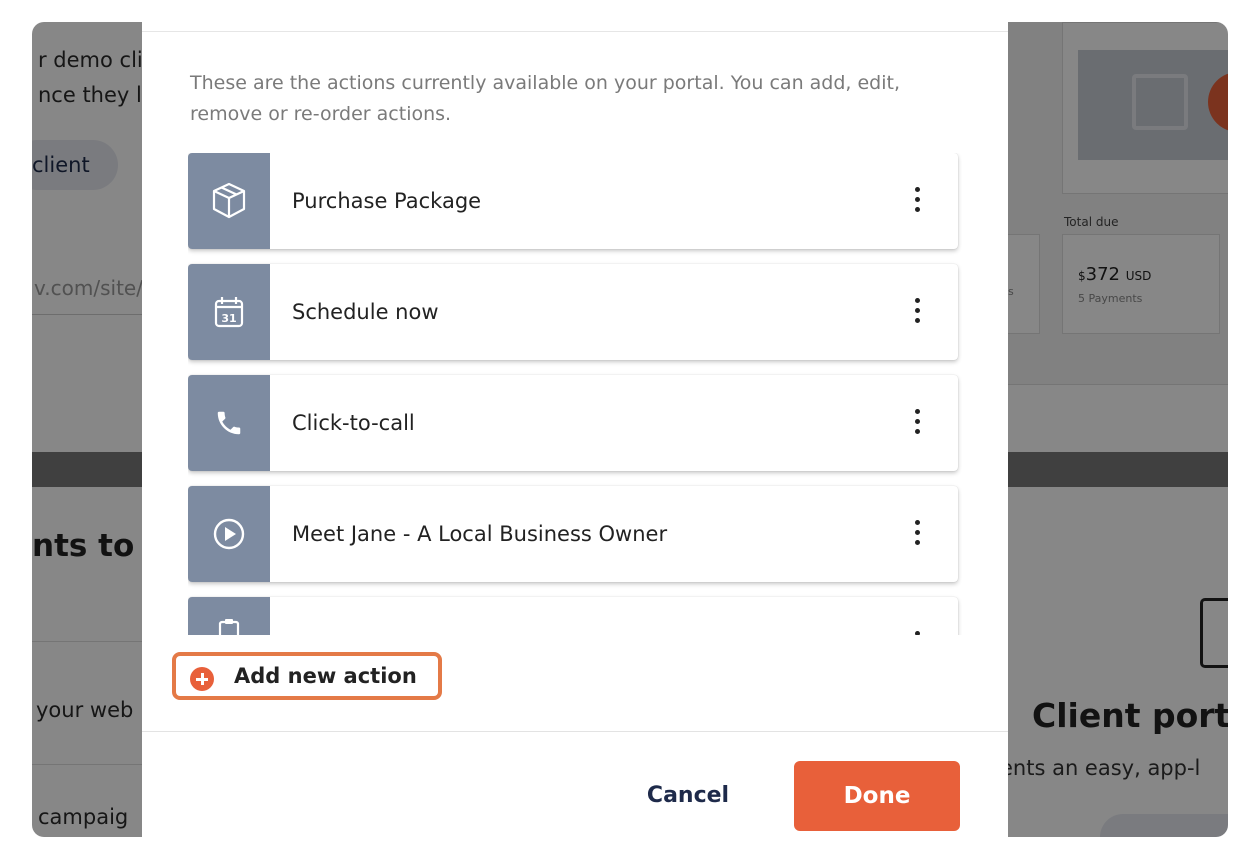 Image resolution: width=1256 pixels, height=852 pixels. I want to click on cancel-button: Cancel, so click(688, 796).